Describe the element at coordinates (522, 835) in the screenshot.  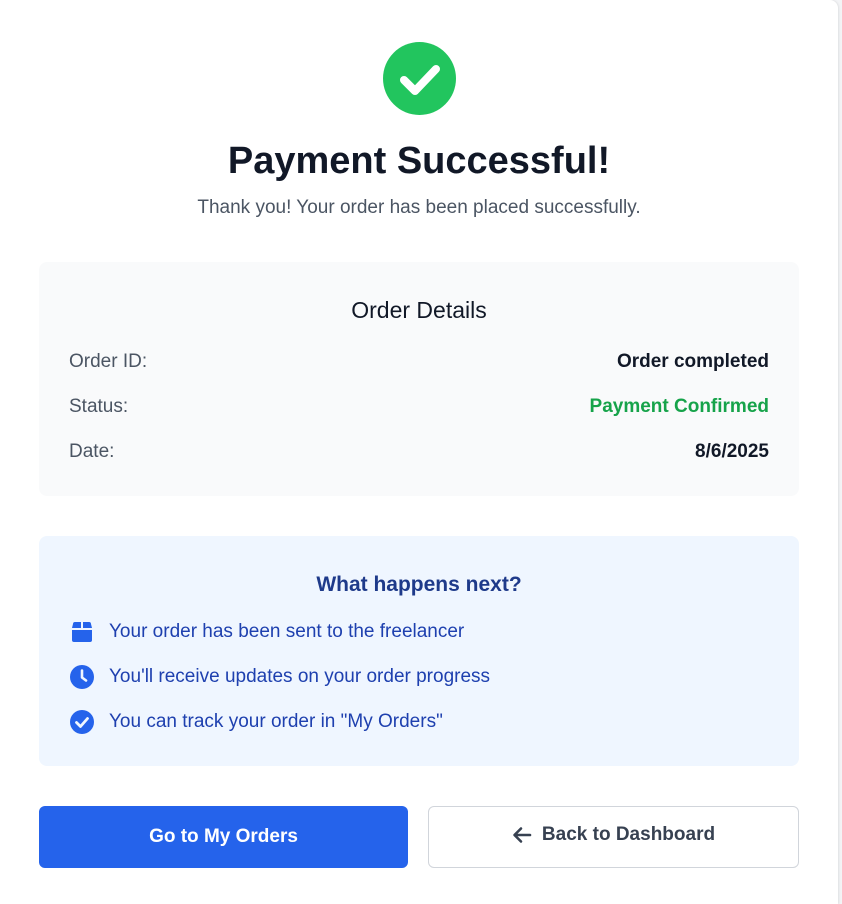
I see `arrow-left-icon` at that location.